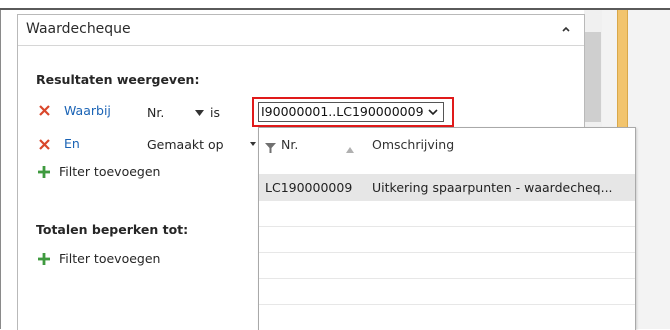  I want to click on chevron-down-icon, so click(433, 112).